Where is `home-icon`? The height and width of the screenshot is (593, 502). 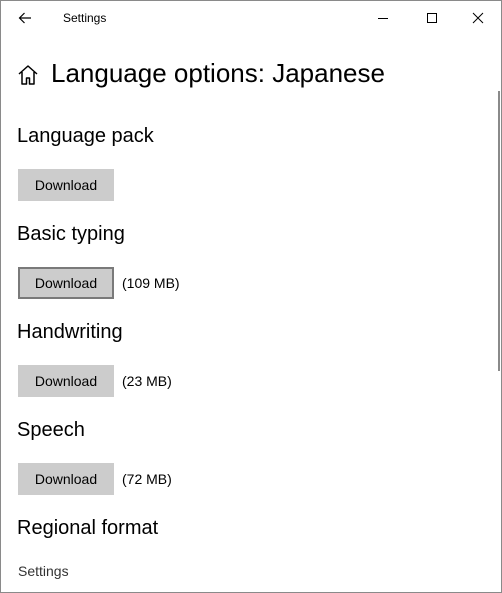 home-icon is located at coordinates (28, 75).